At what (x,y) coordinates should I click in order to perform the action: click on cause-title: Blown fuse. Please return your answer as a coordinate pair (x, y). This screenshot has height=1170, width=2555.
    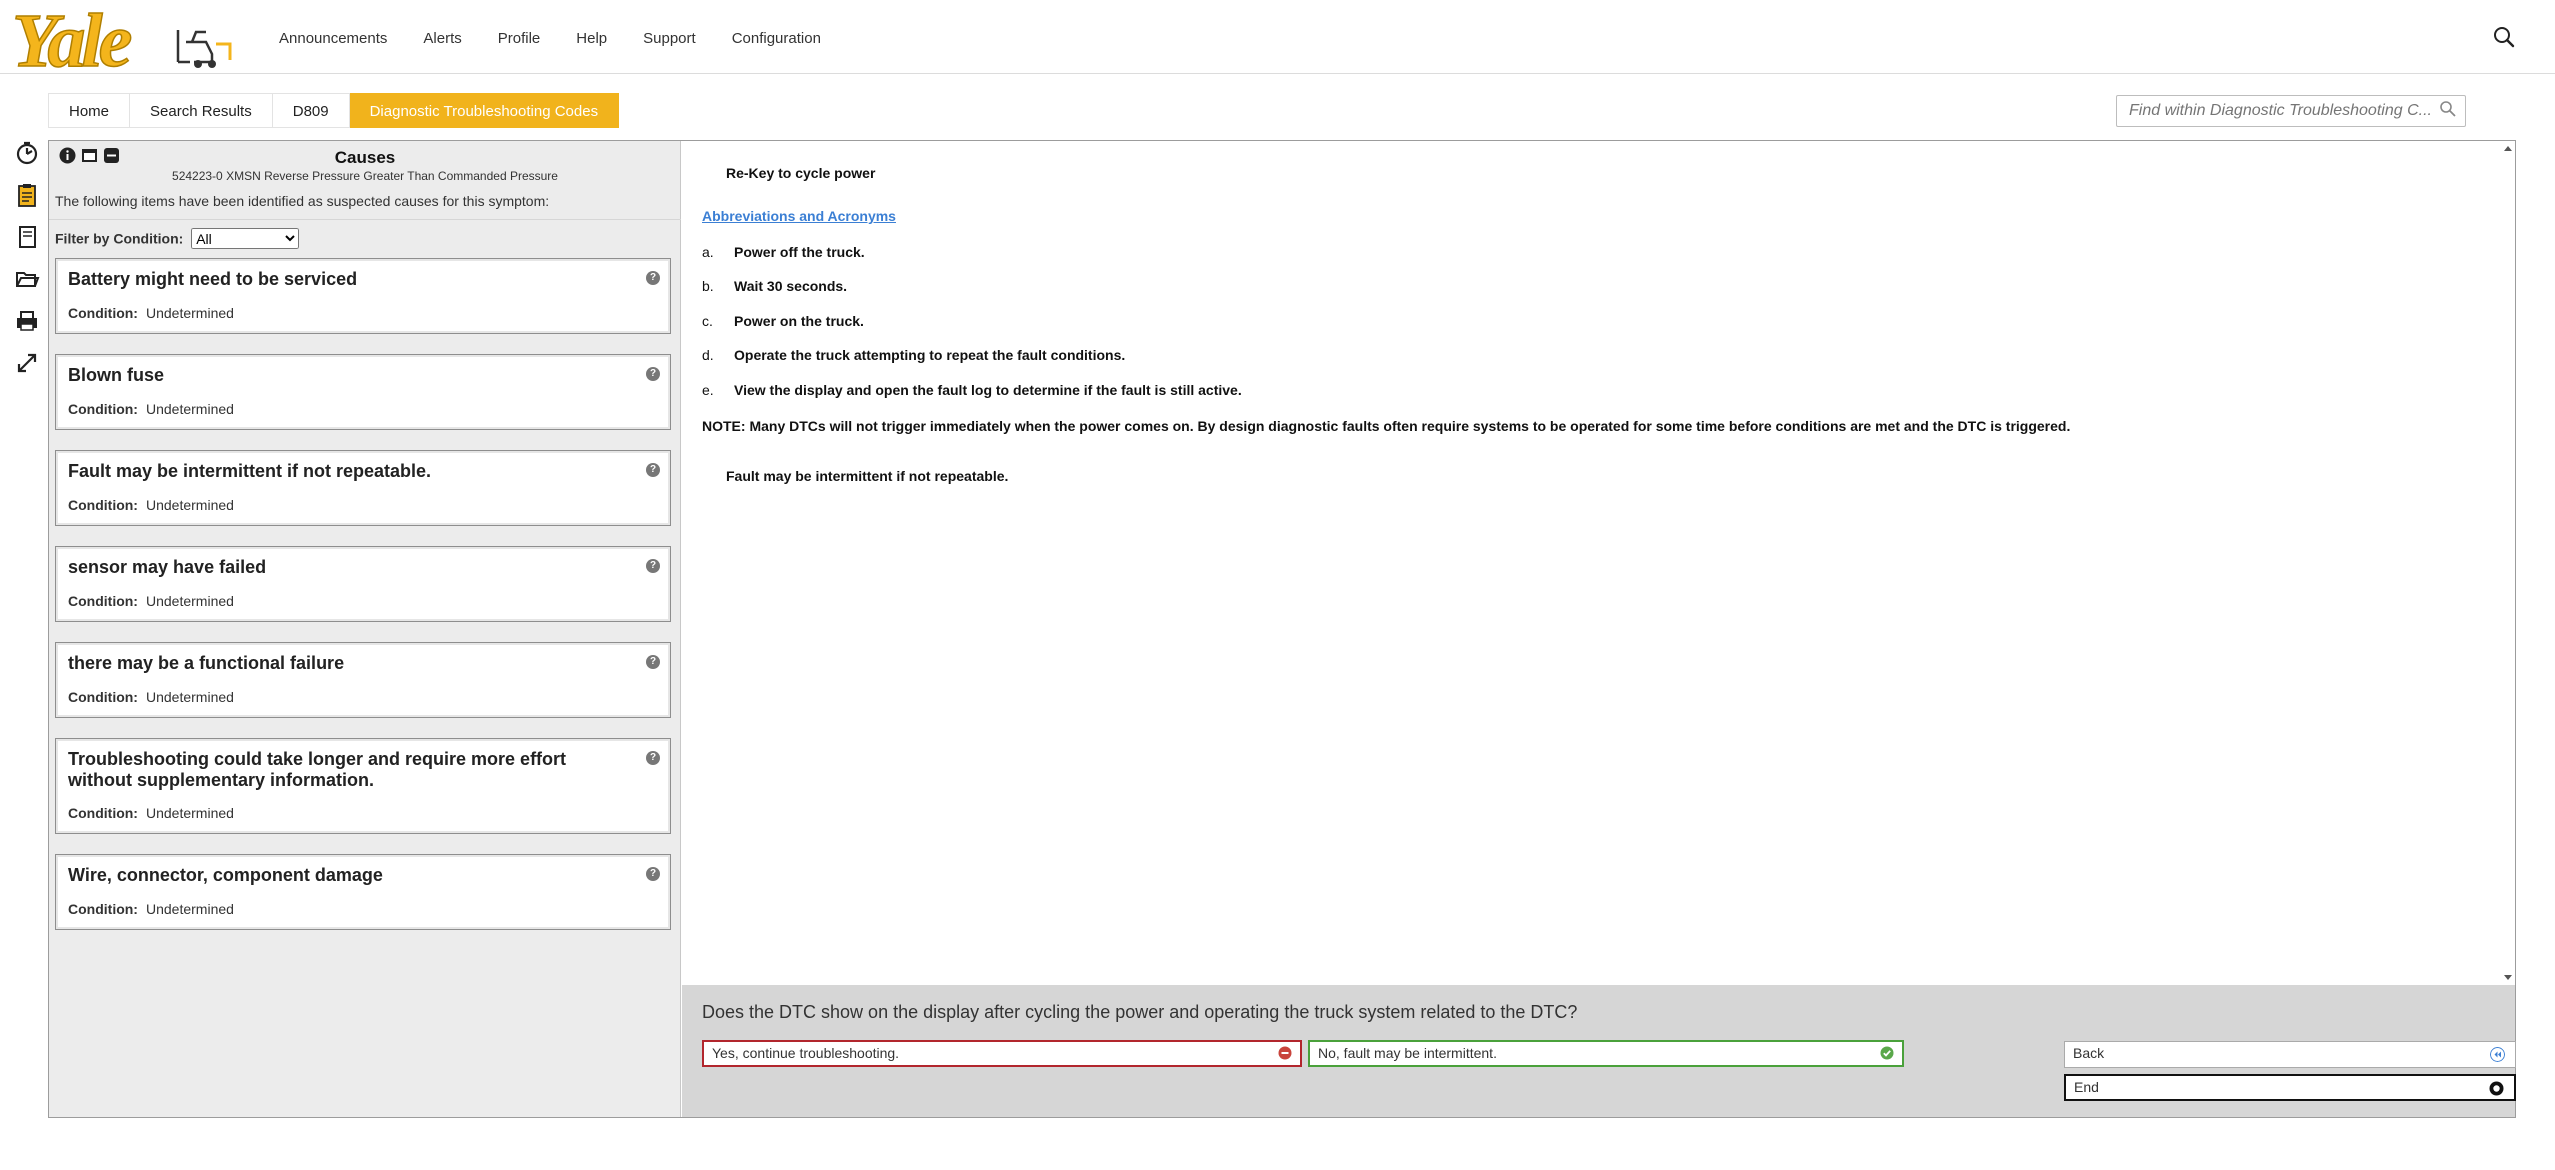
    Looking at the image, I should click on (116, 375).